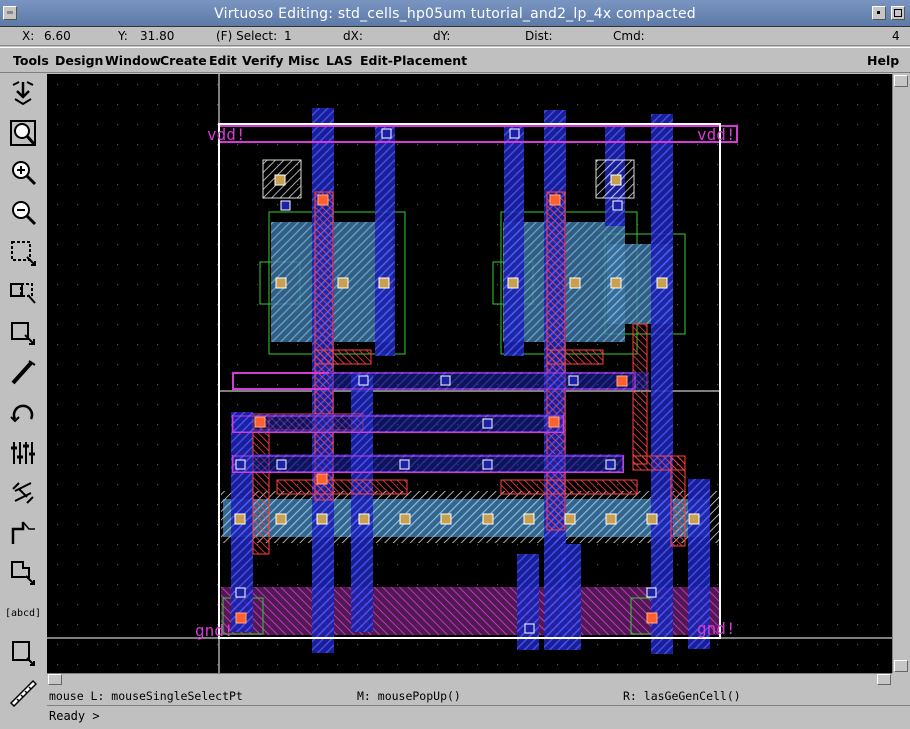  What do you see at coordinates (413, 60) in the screenshot?
I see `menu-edit-placement: Edit-Placement` at bounding box center [413, 60].